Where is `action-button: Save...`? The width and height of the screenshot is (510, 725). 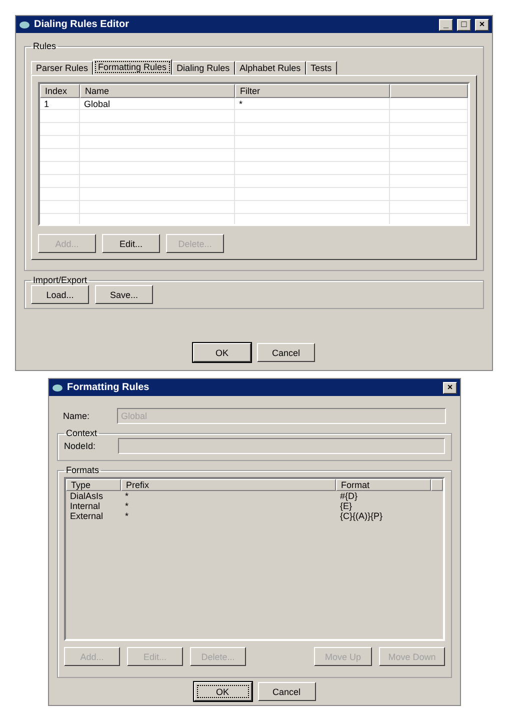
action-button: Save... is located at coordinates (124, 294).